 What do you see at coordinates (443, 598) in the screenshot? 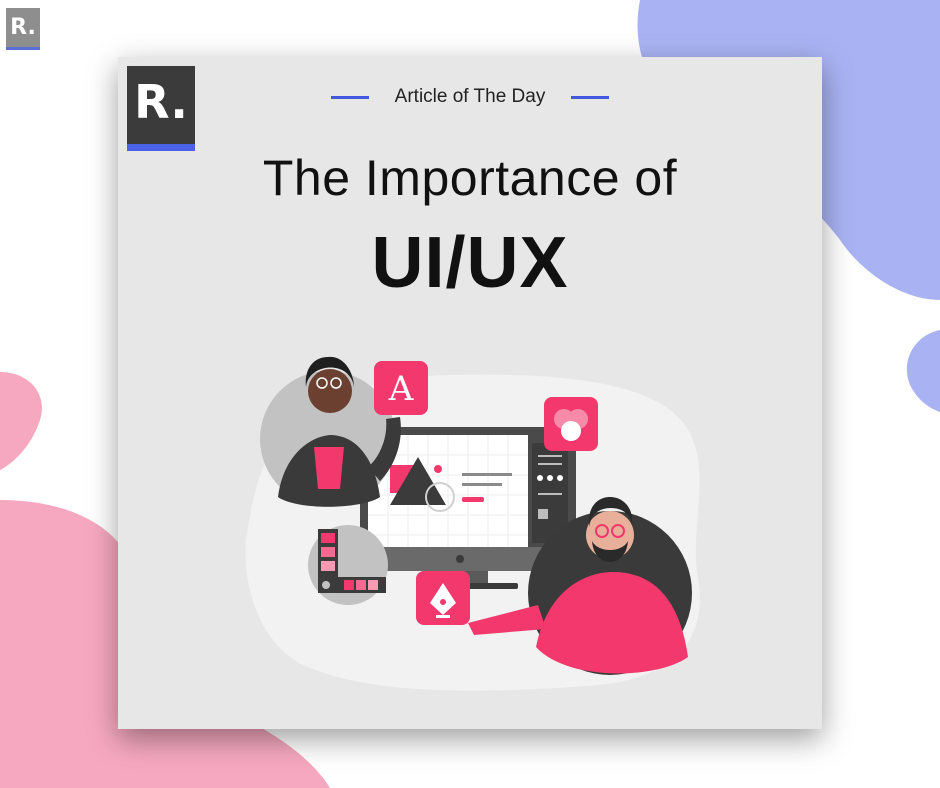
I see `pen-tool-icon` at bounding box center [443, 598].